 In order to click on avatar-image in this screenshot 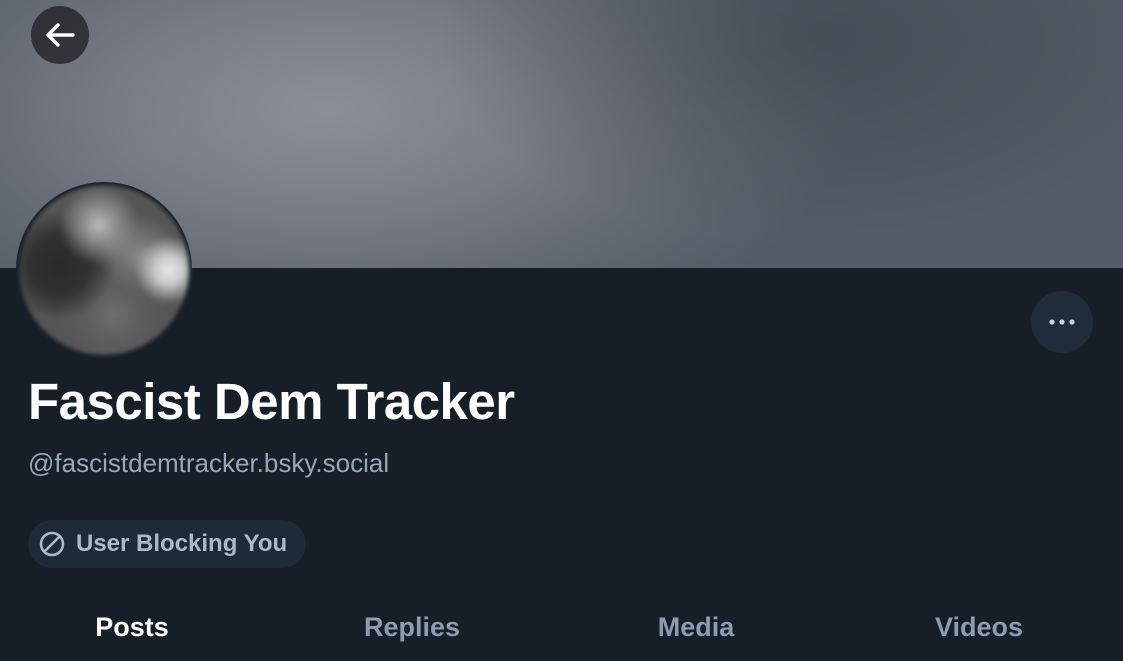, I will do `click(104, 270)`.